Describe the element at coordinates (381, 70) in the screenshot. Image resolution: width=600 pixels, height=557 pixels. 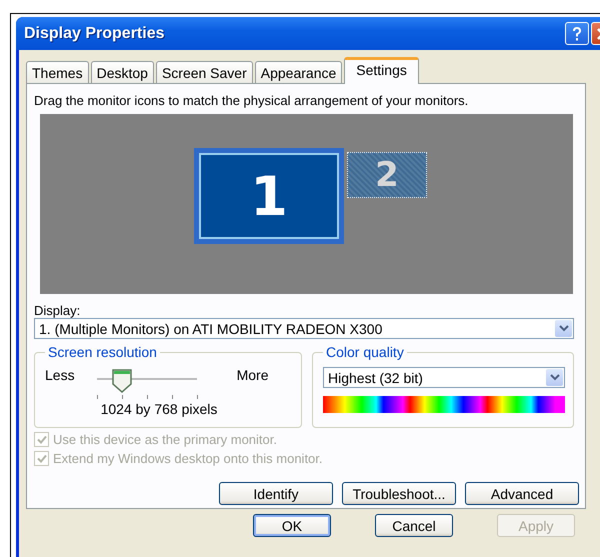
I see `tab: Settings` at that location.